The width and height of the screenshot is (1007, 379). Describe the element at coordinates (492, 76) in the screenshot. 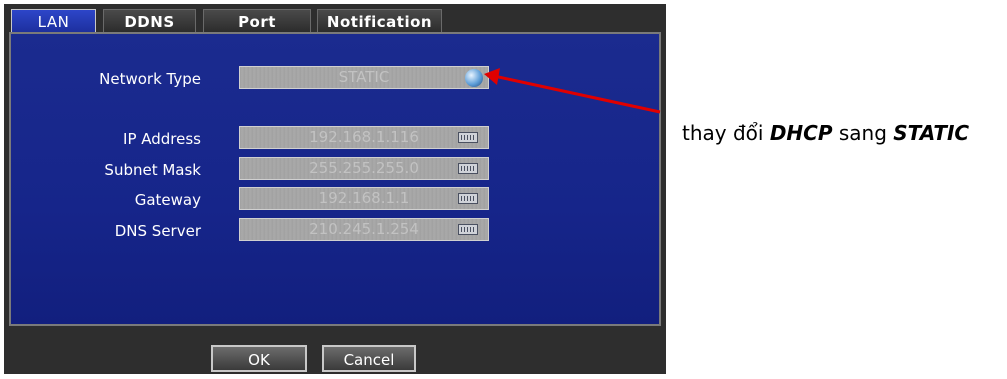

I see `arrow-head` at that location.